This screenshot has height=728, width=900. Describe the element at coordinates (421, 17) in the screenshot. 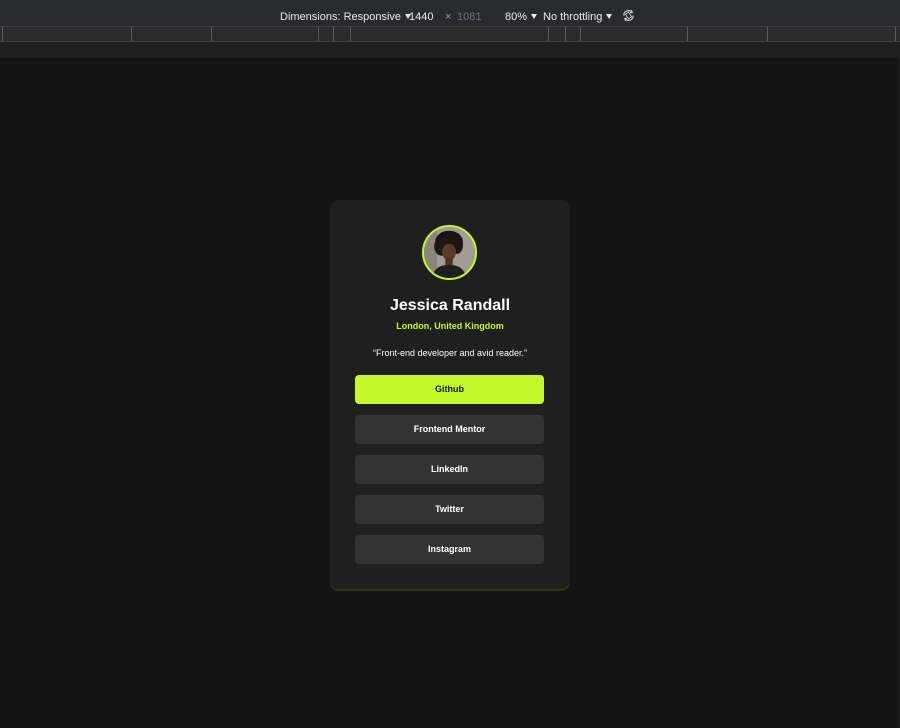

I see `width-input: 1440` at that location.